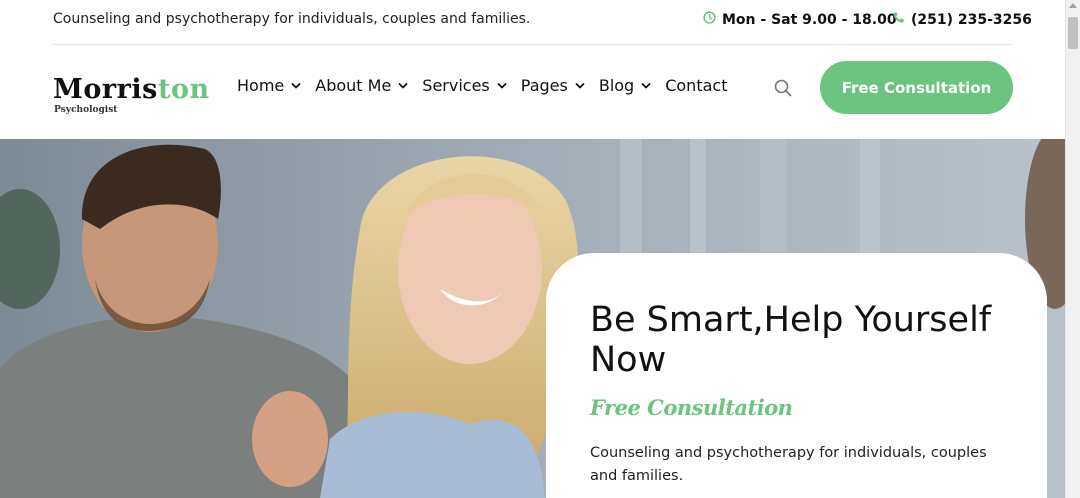  I want to click on logo-word-1: Morris, so click(105, 89).